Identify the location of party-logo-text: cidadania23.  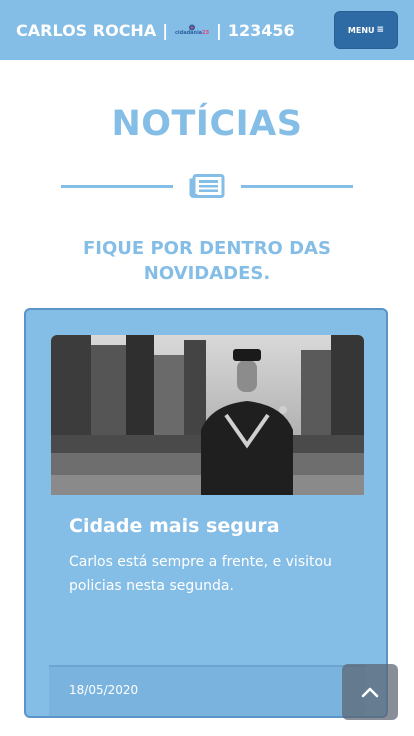
(192, 33).